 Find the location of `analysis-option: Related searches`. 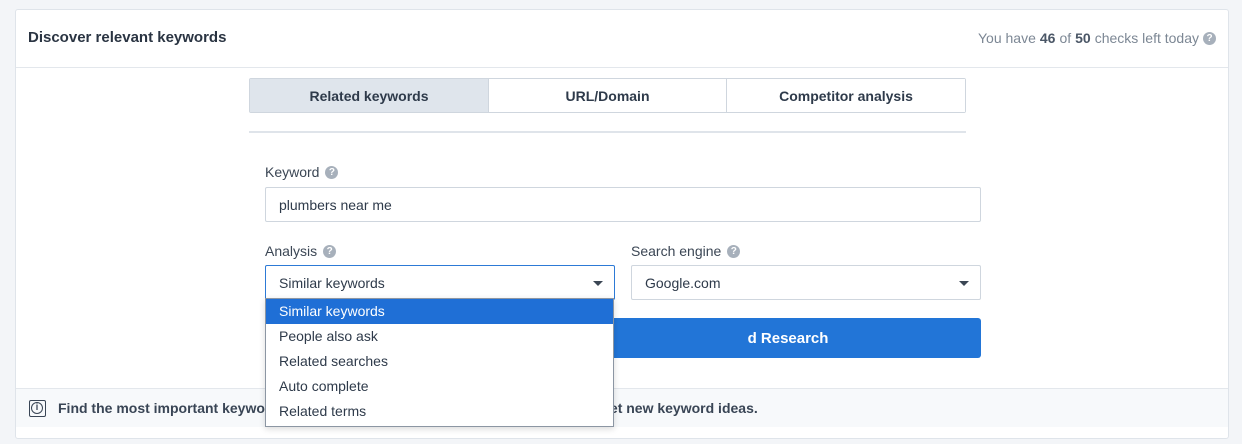

analysis-option: Related searches is located at coordinates (439, 361).